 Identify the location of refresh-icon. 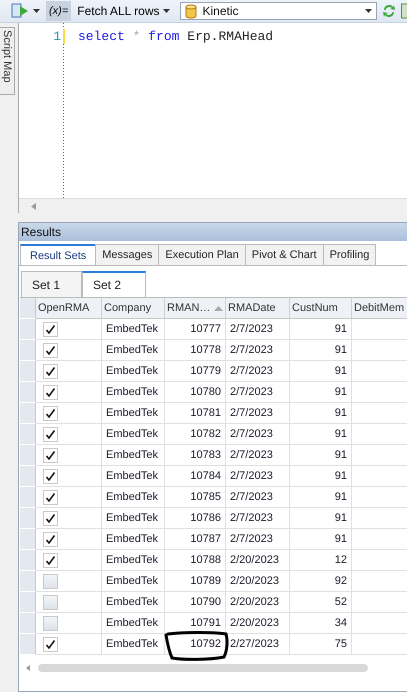
(389, 11).